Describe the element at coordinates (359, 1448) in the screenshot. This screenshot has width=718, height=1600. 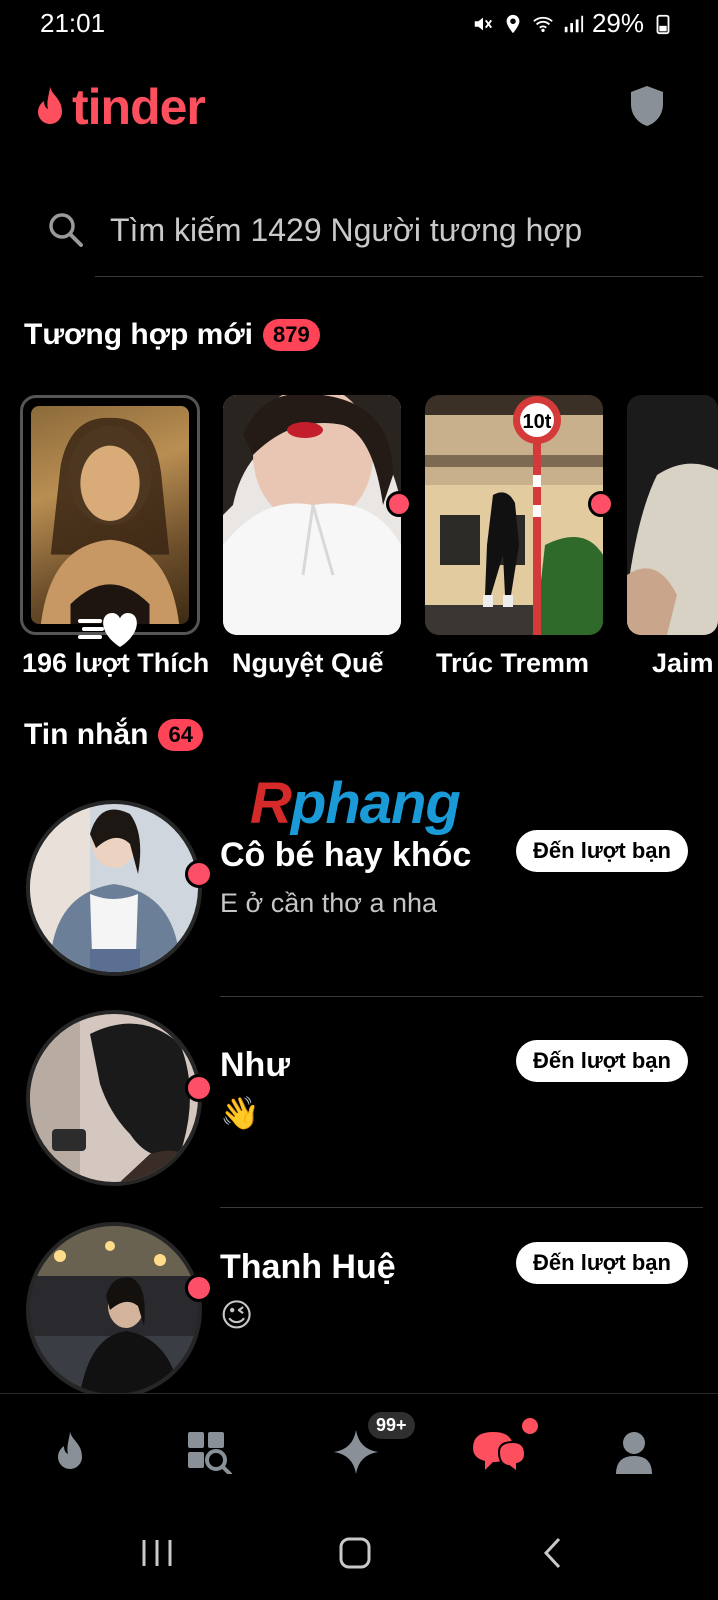
I see `bottom-nav: 99+` at that location.